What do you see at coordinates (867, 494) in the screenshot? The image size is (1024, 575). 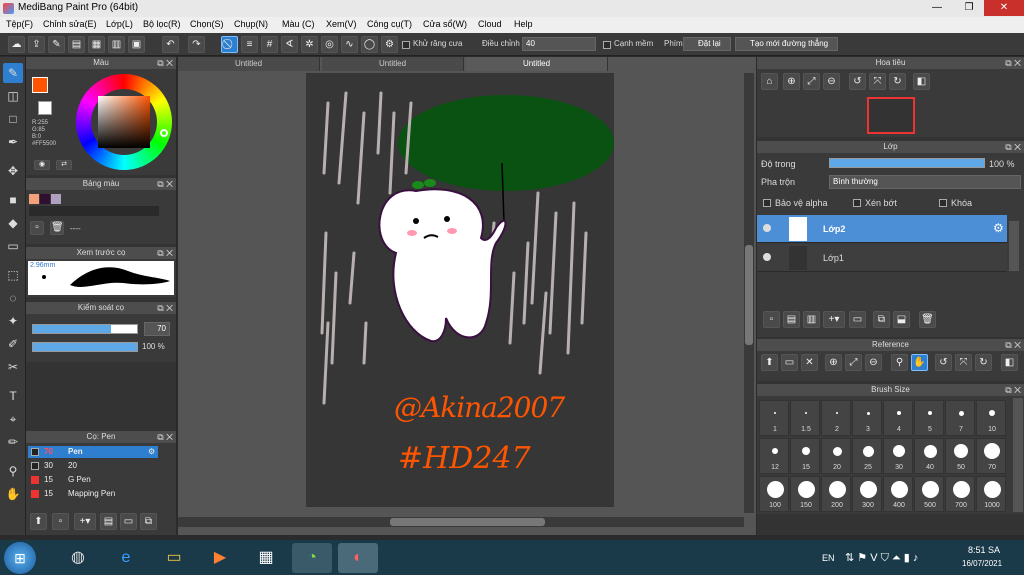 I see `brush-size-option: 300` at bounding box center [867, 494].